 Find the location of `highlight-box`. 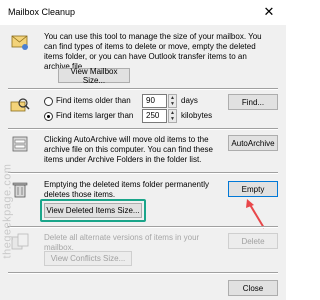

highlight-box is located at coordinates (93, 210).